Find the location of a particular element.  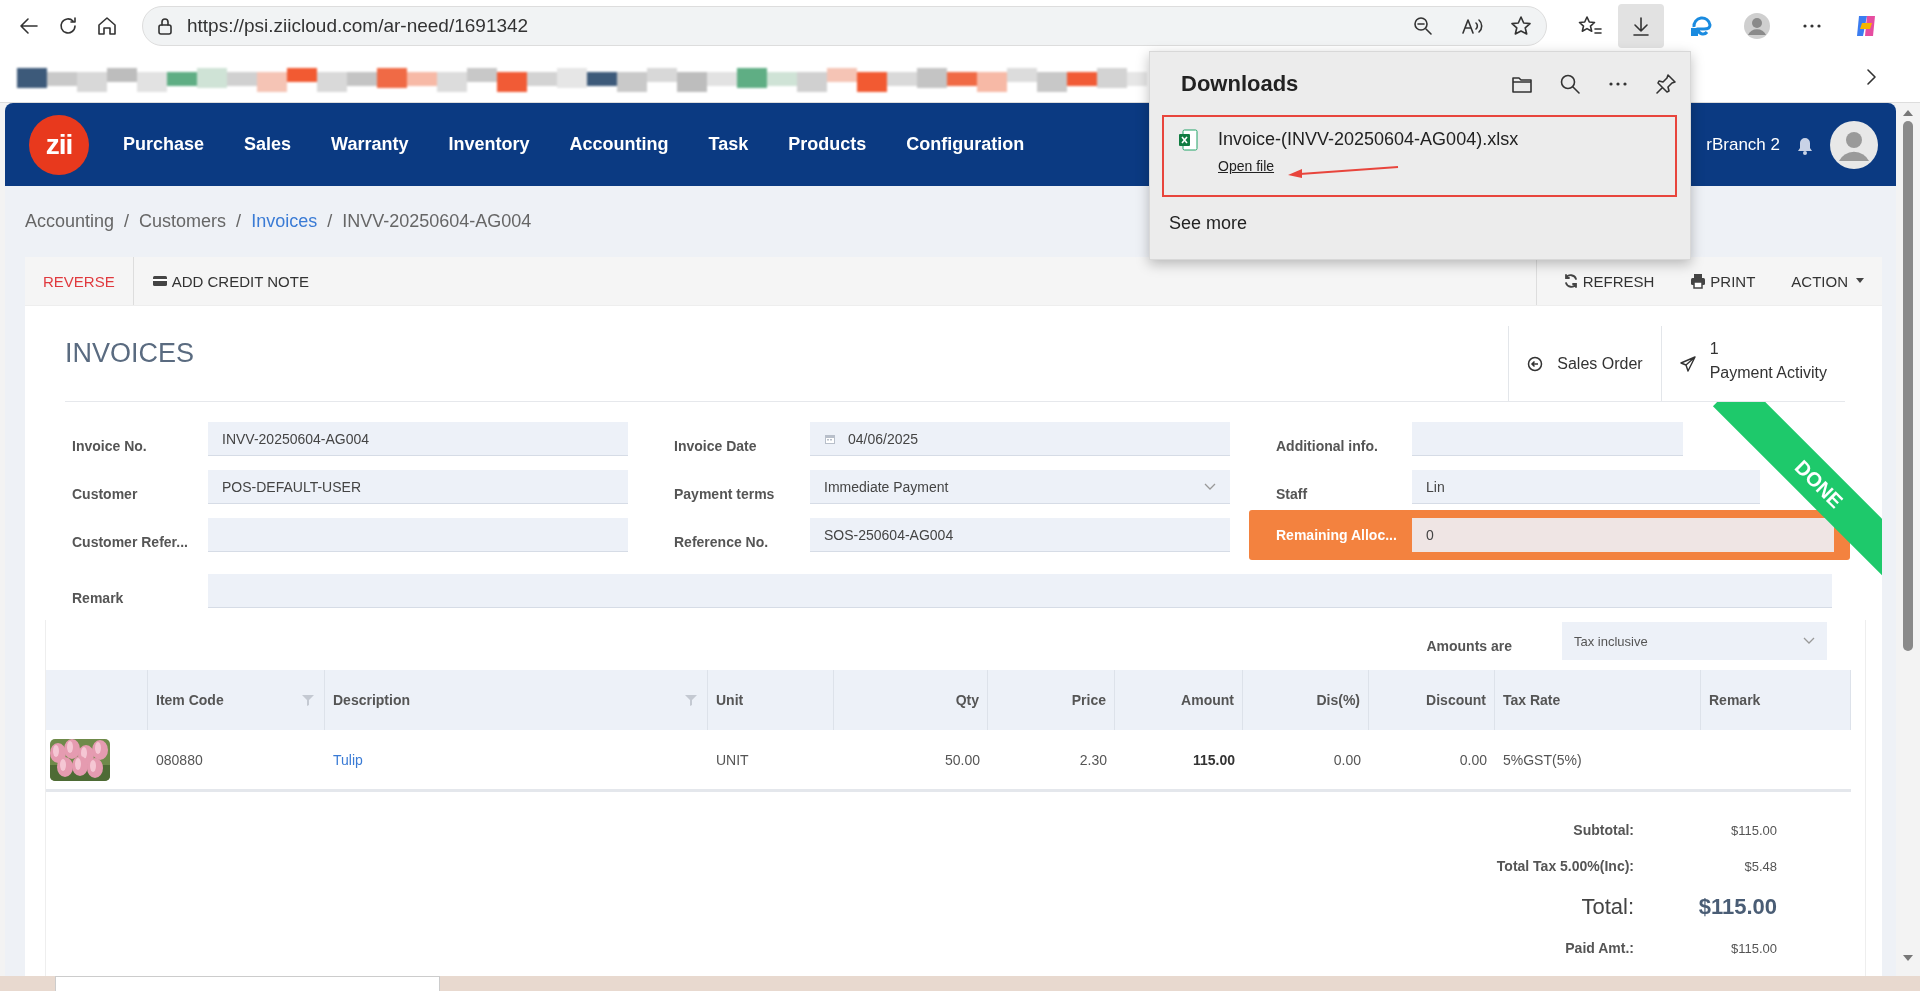

scroll-down-icon is located at coordinates (1908, 958).